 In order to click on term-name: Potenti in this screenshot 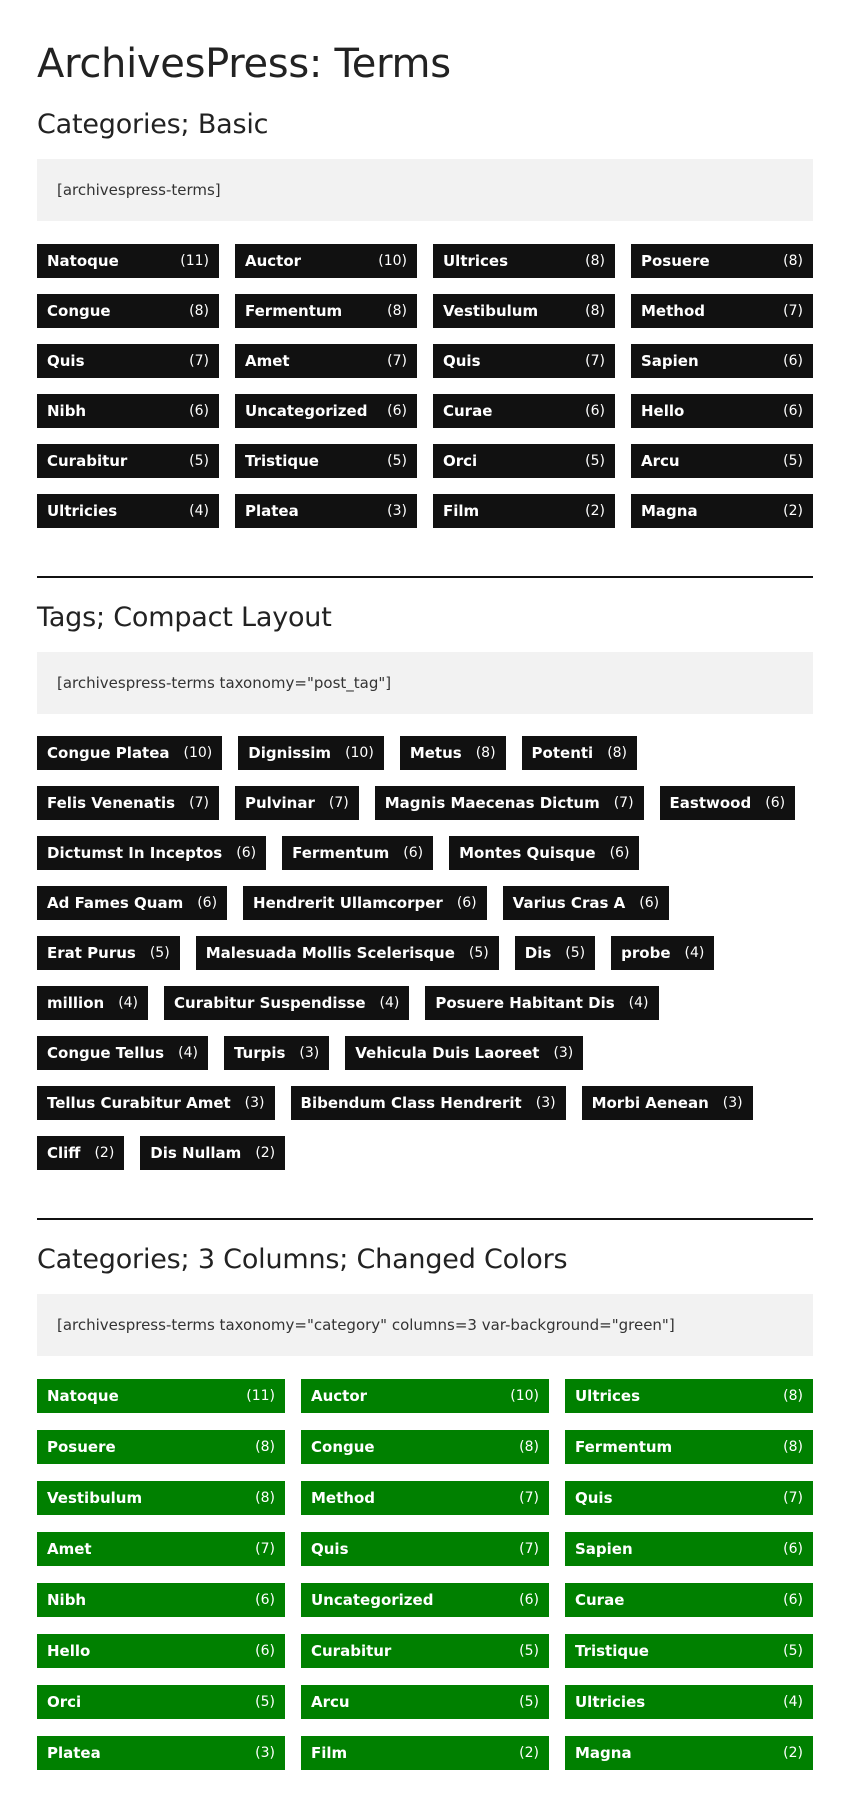, I will do `click(562, 753)`.